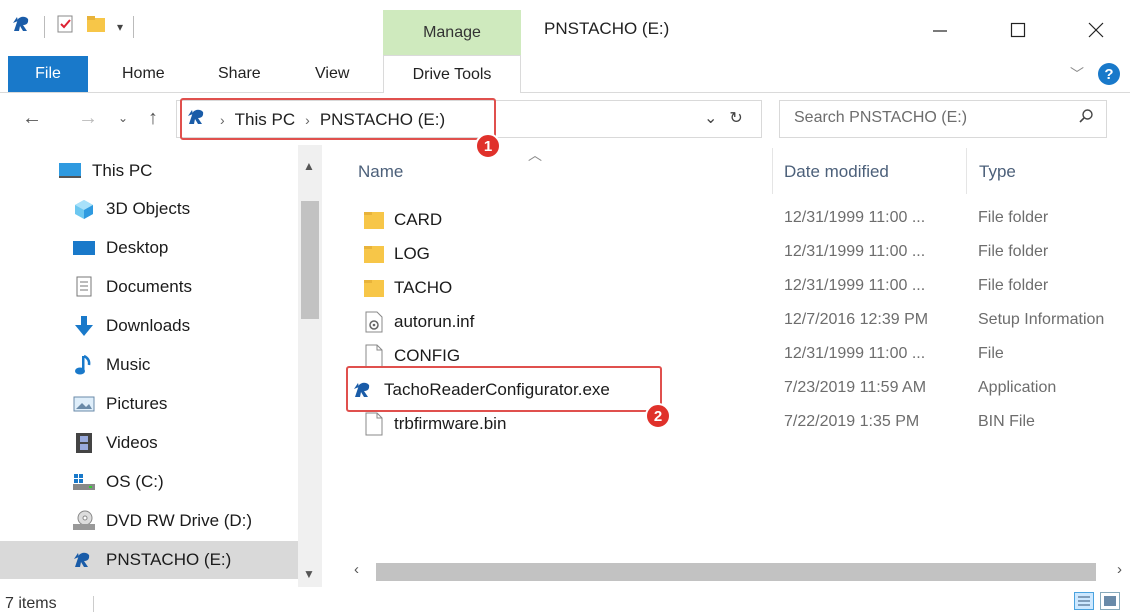  Describe the element at coordinates (723, 118) in the screenshot. I see `address-tools: ⌄ ↻` at that location.